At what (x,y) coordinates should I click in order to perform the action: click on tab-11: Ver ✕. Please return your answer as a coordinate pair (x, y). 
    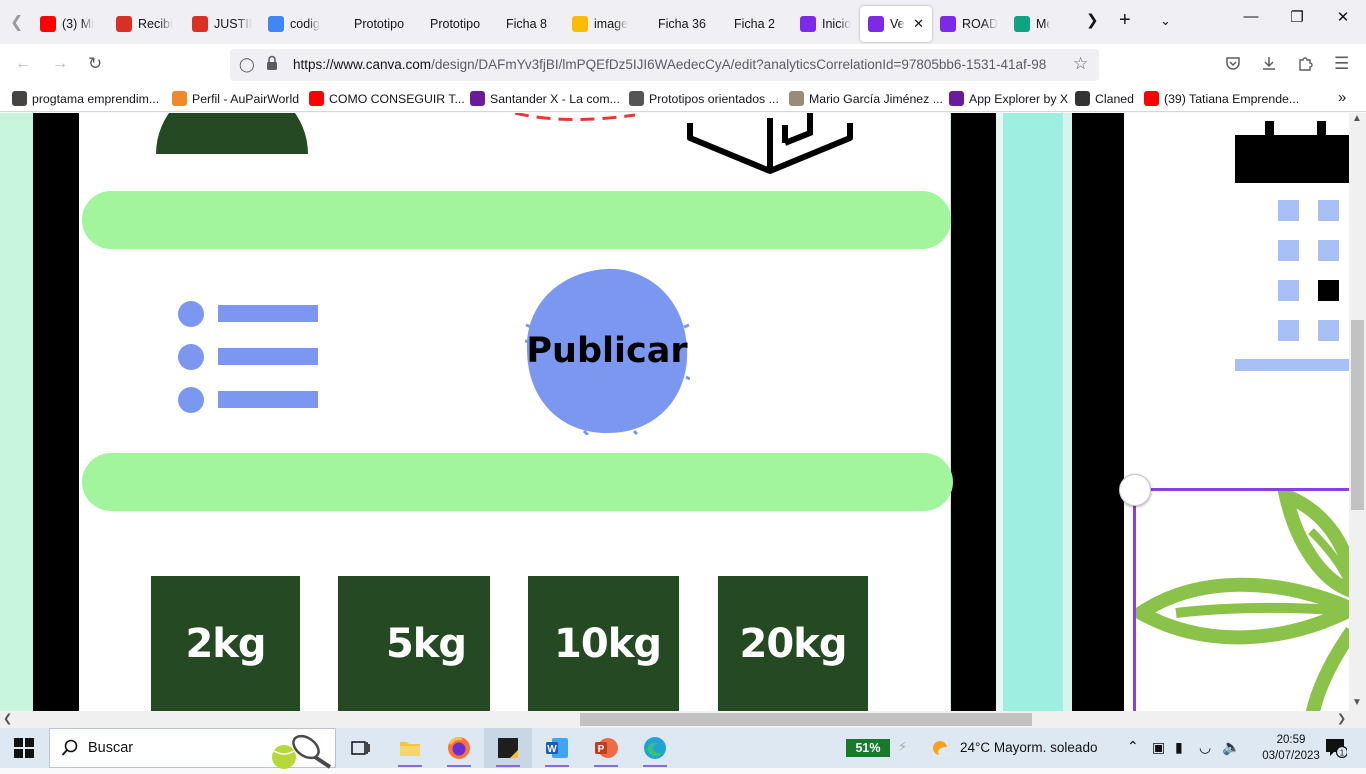
    Looking at the image, I should click on (896, 24).